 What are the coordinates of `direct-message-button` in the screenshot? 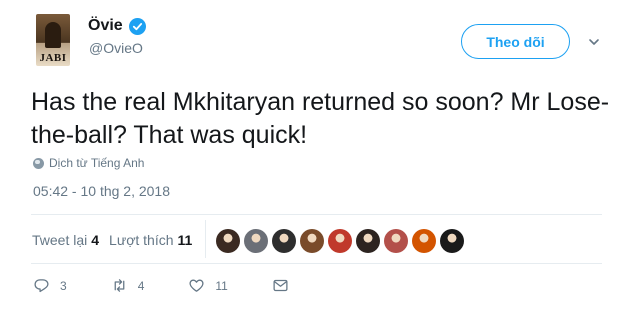 It's located at (280, 285).